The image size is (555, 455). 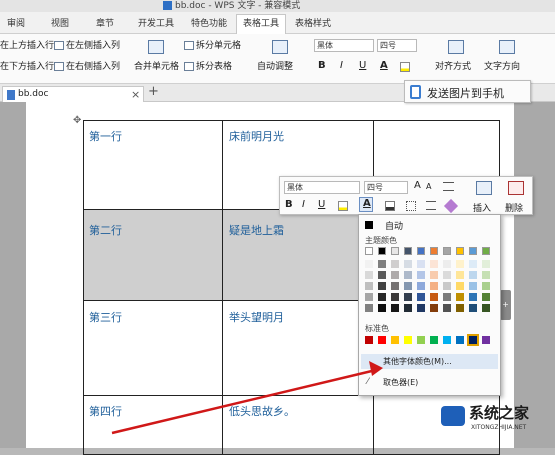 I want to click on arrow-line, so click(x=244, y=401).